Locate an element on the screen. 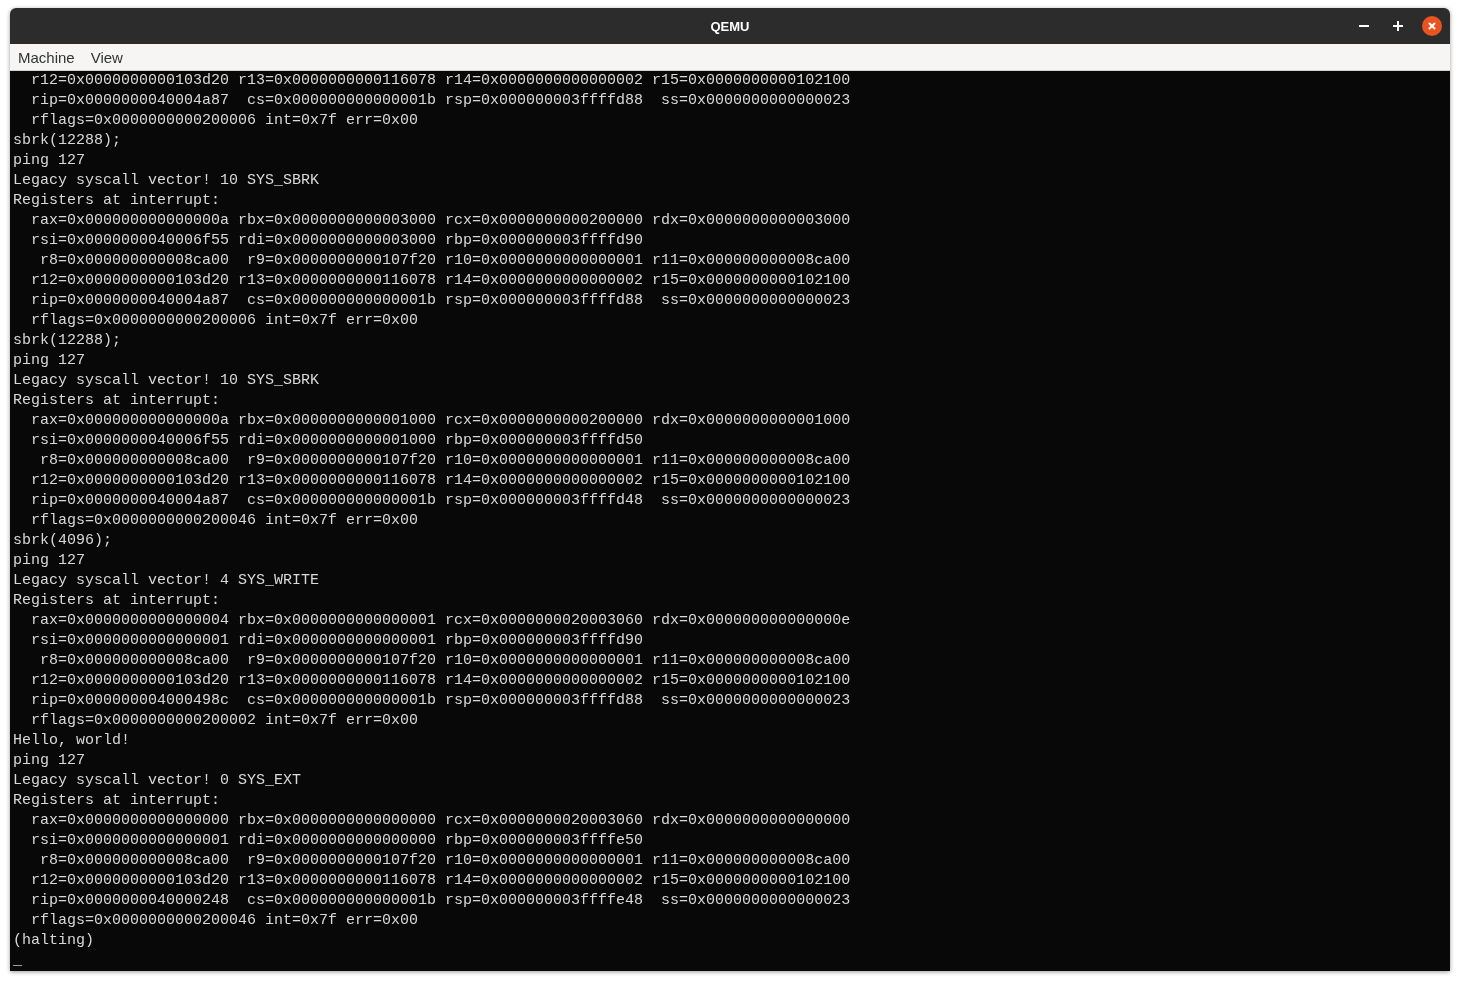 This screenshot has width=1460, height=981. console-line: rsi=0x0000000040006f55 rdi=0x0000000000001000 rbp=0x000000003ffffd50 is located at coordinates (337, 441).